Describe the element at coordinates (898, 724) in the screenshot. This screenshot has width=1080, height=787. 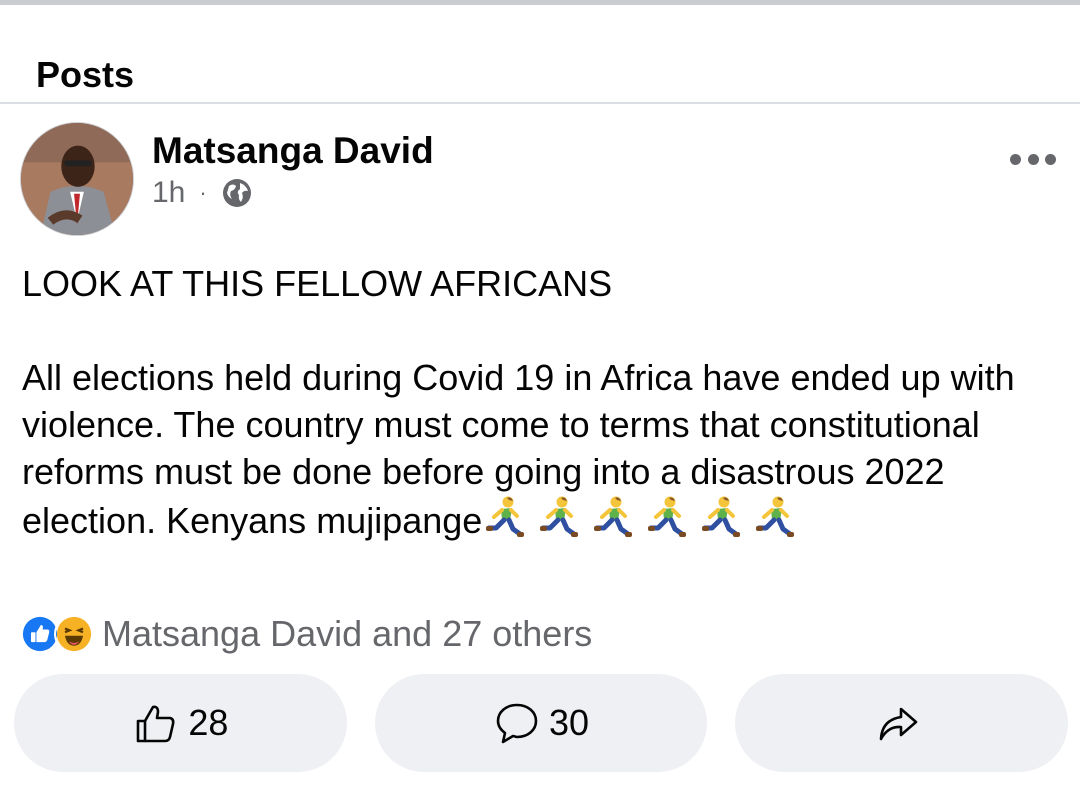
I see `share-icon` at that location.